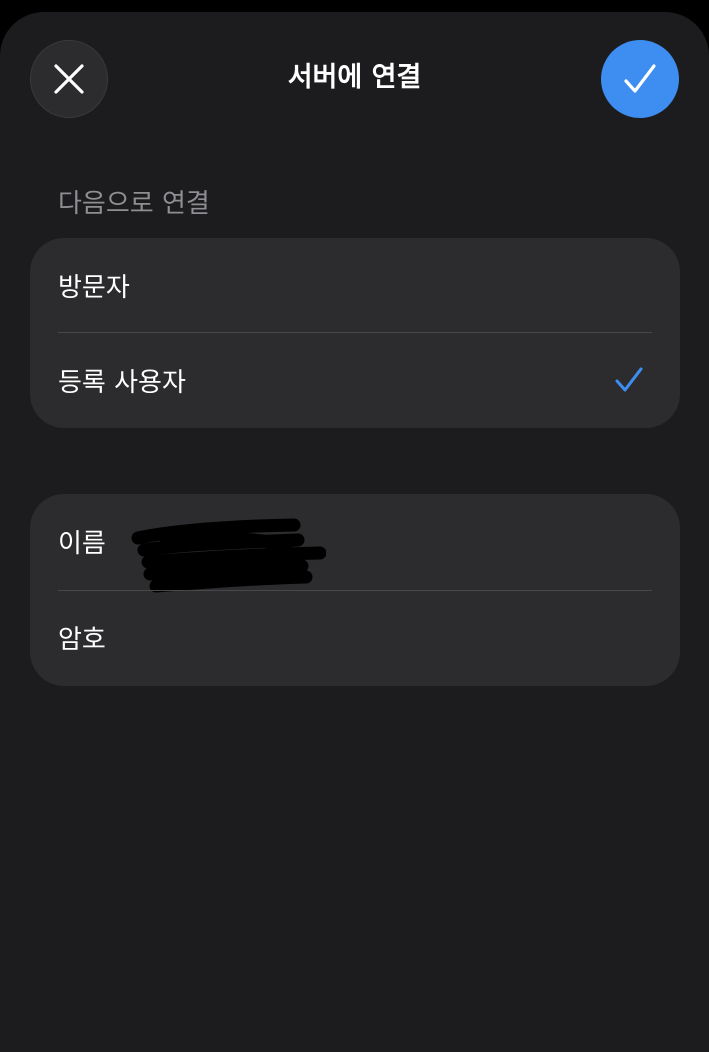 This screenshot has width=709, height=1052. Describe the element at coordinates (354, 77) in the screenshot. I see `sheet-header: 서버에 연결` at that location.